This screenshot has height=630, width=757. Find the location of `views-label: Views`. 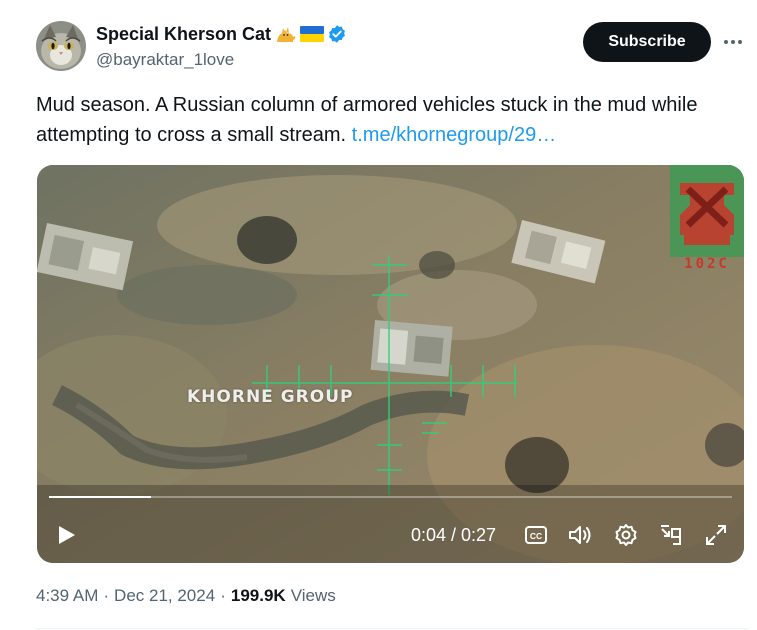

views-label: Views is located at coordinates (313, 595).